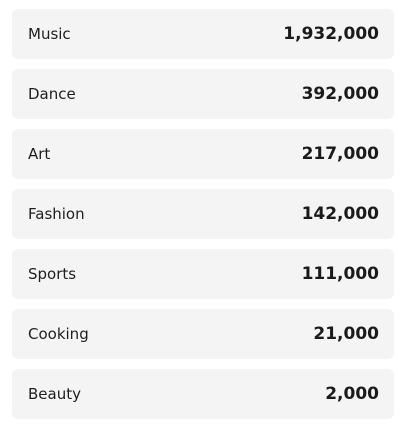 The image size is (403, 430). I want to click on category-label: Beauty, so click(54, 394).